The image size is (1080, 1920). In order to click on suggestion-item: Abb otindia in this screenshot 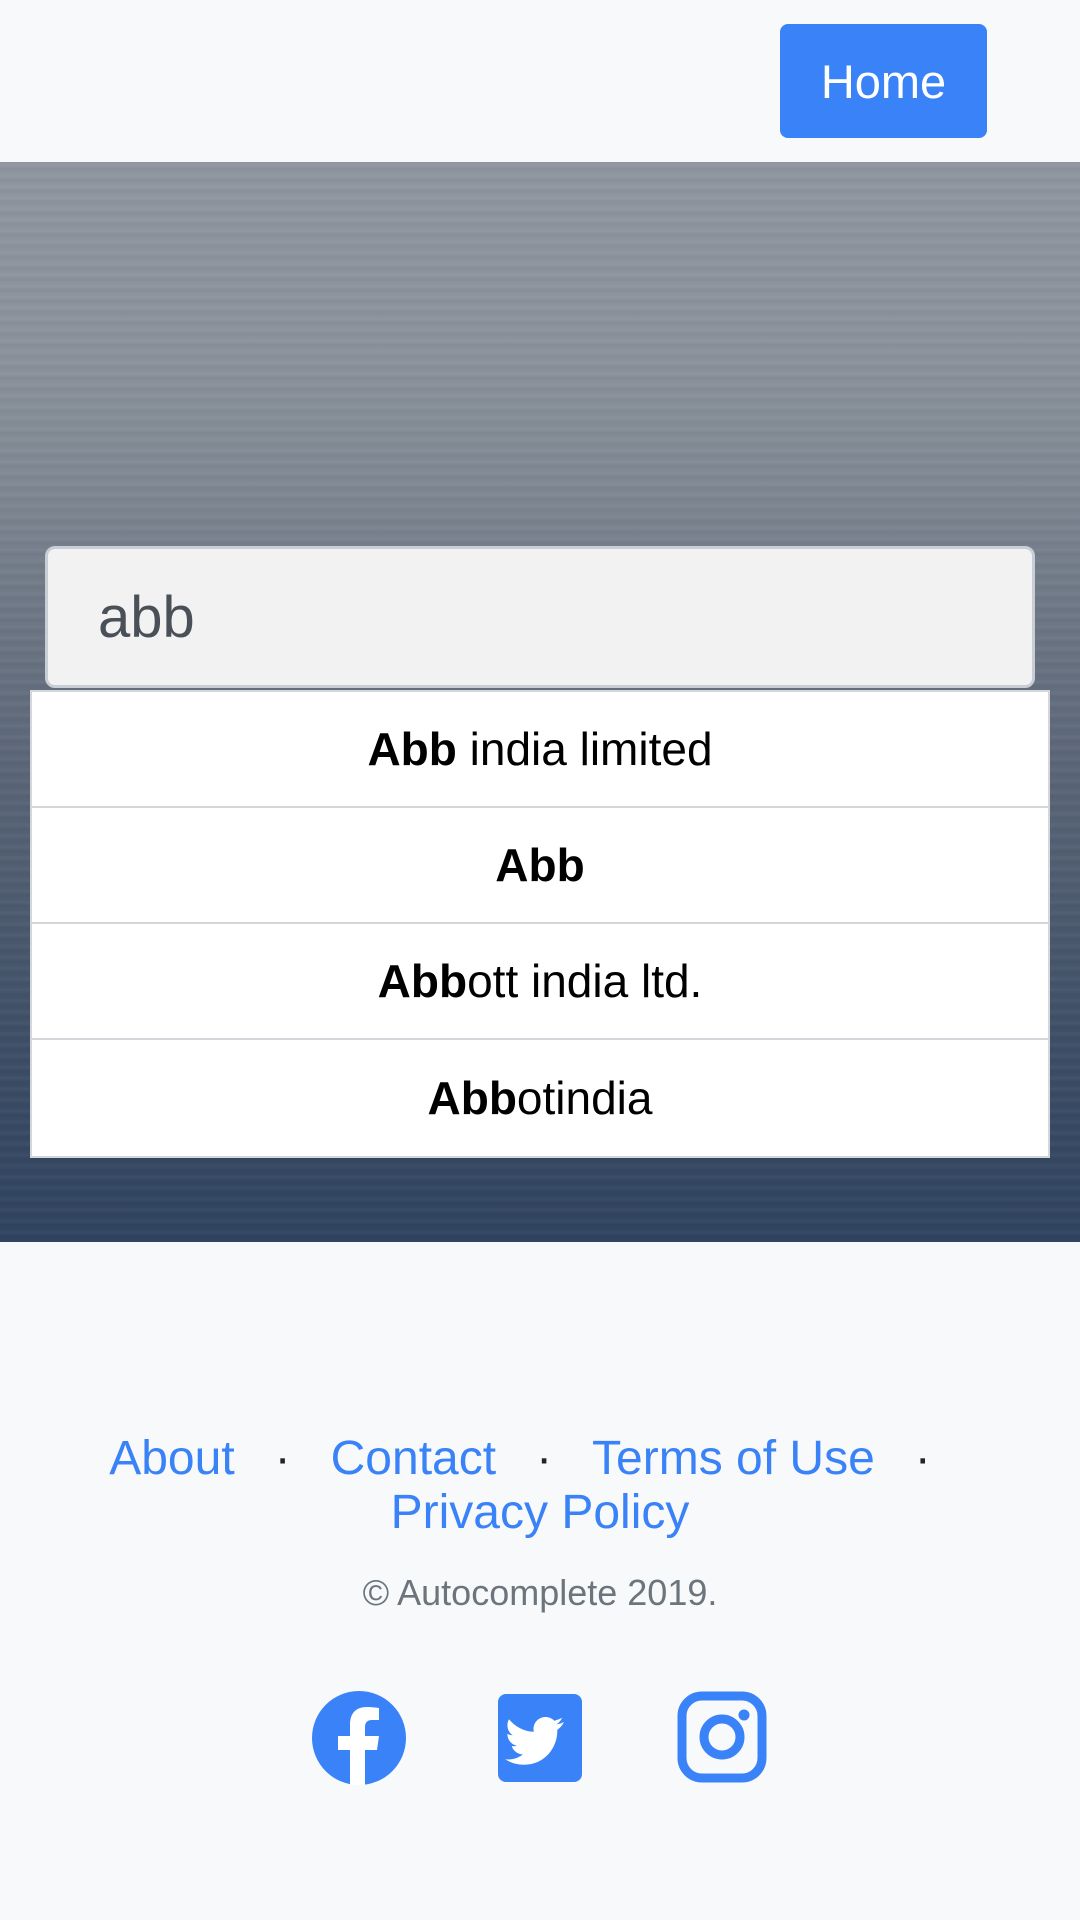, I will do `click(540, 1098)`.